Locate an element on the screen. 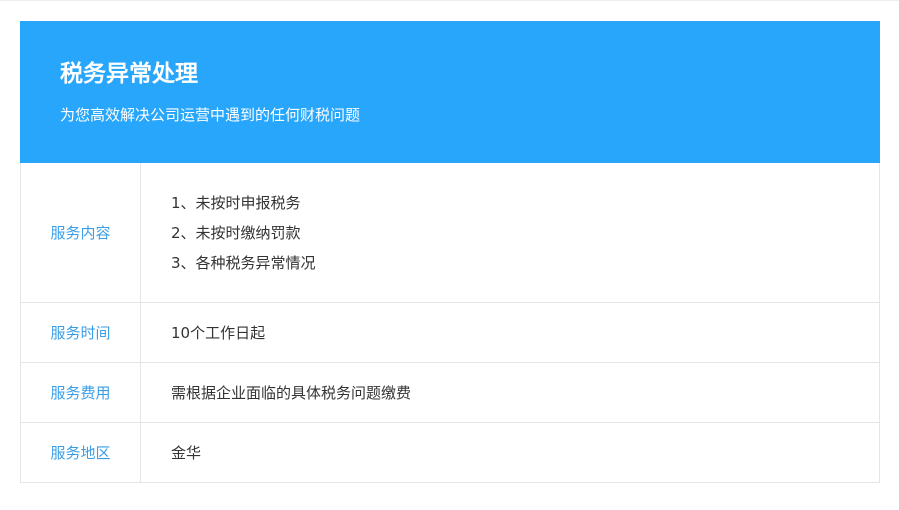 The width and height of the screenshot is (899, 510). detail-row-fee: 服务费用 需根据企业面临的具体税务问题缴费 is located at coordinates (450, 393).